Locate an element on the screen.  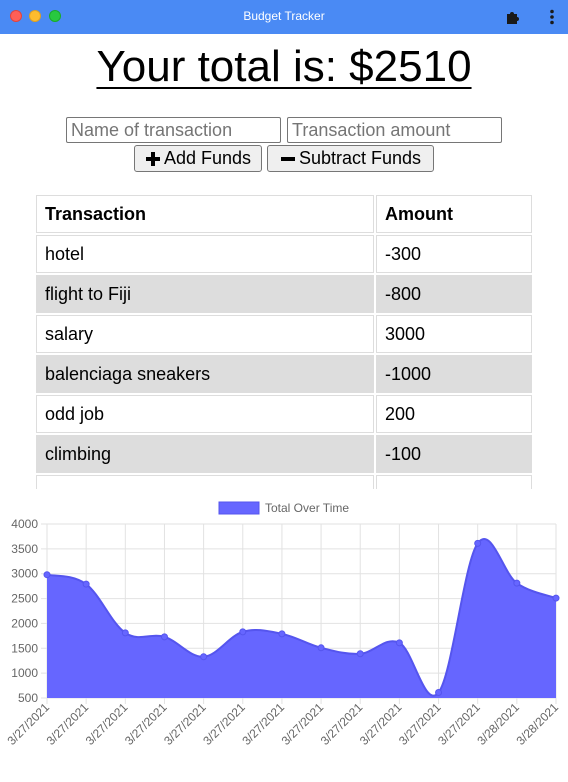
column-header-amount: Amount is located at coordinates (454, 214).